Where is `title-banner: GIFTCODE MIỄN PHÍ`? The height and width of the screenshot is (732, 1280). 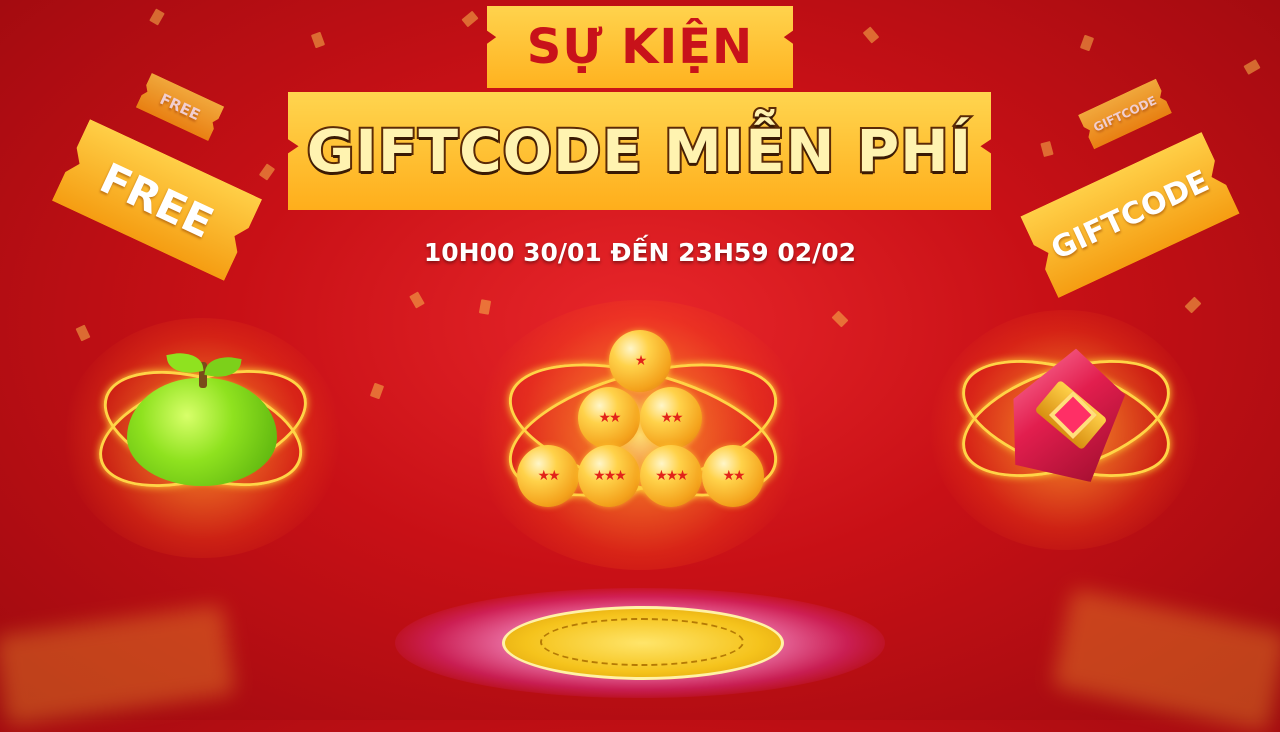
title-banner: GIFTCODE MIỄN PHÍ is located at coordinates (639, 151).